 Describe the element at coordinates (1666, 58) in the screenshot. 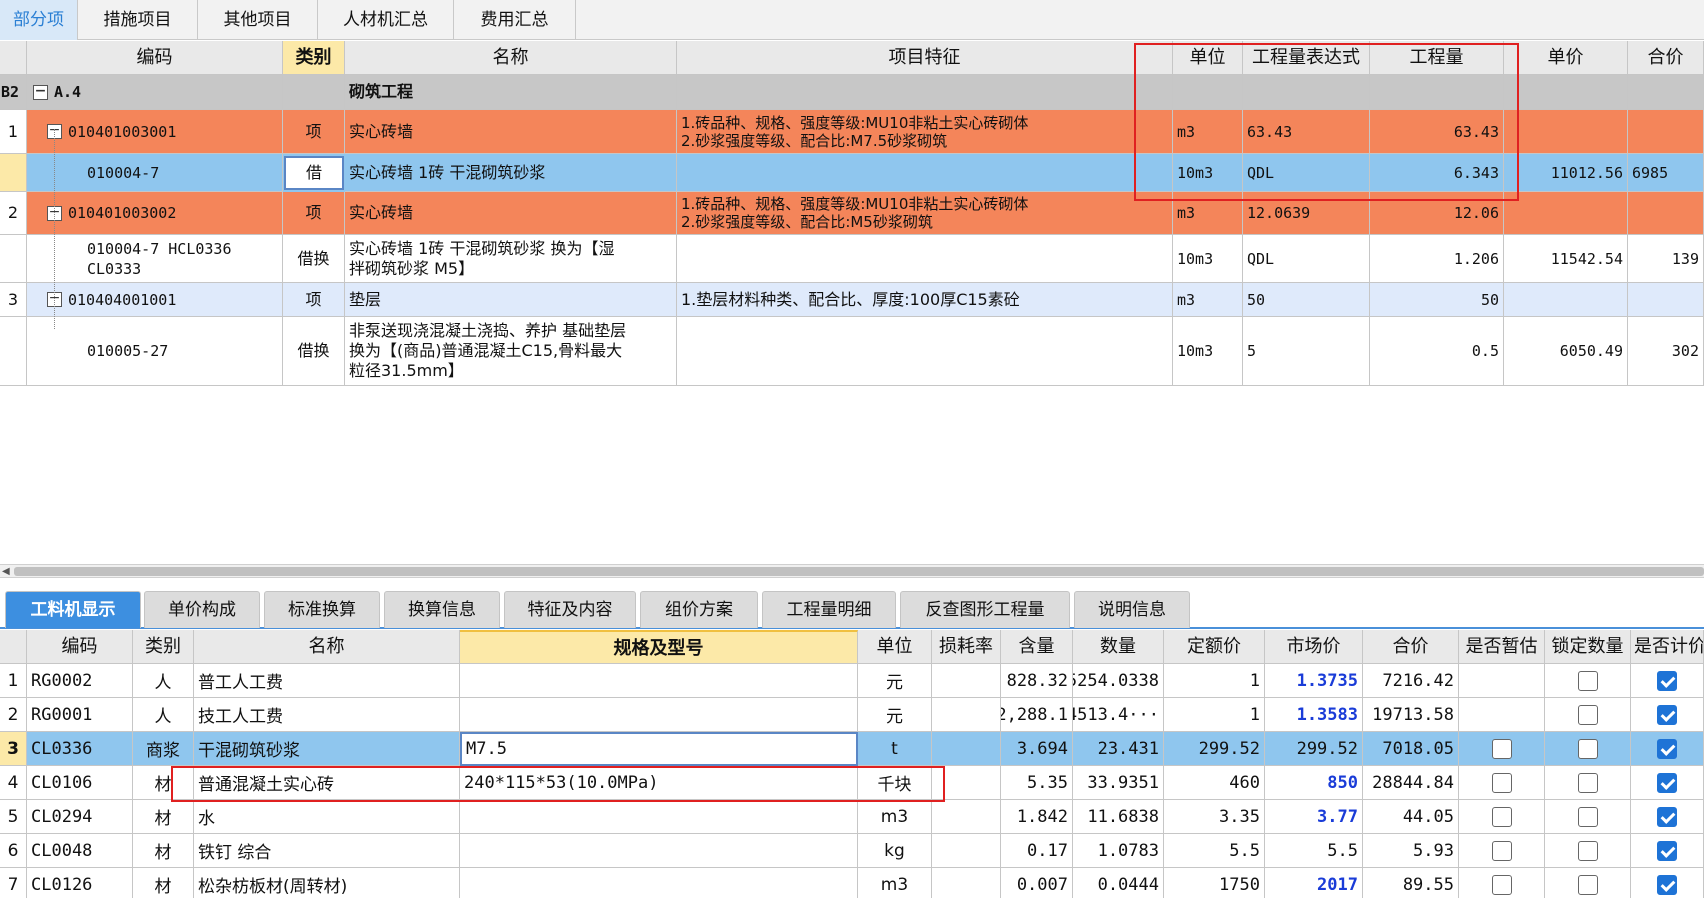

I see `header-total-price: 合价` at that location.